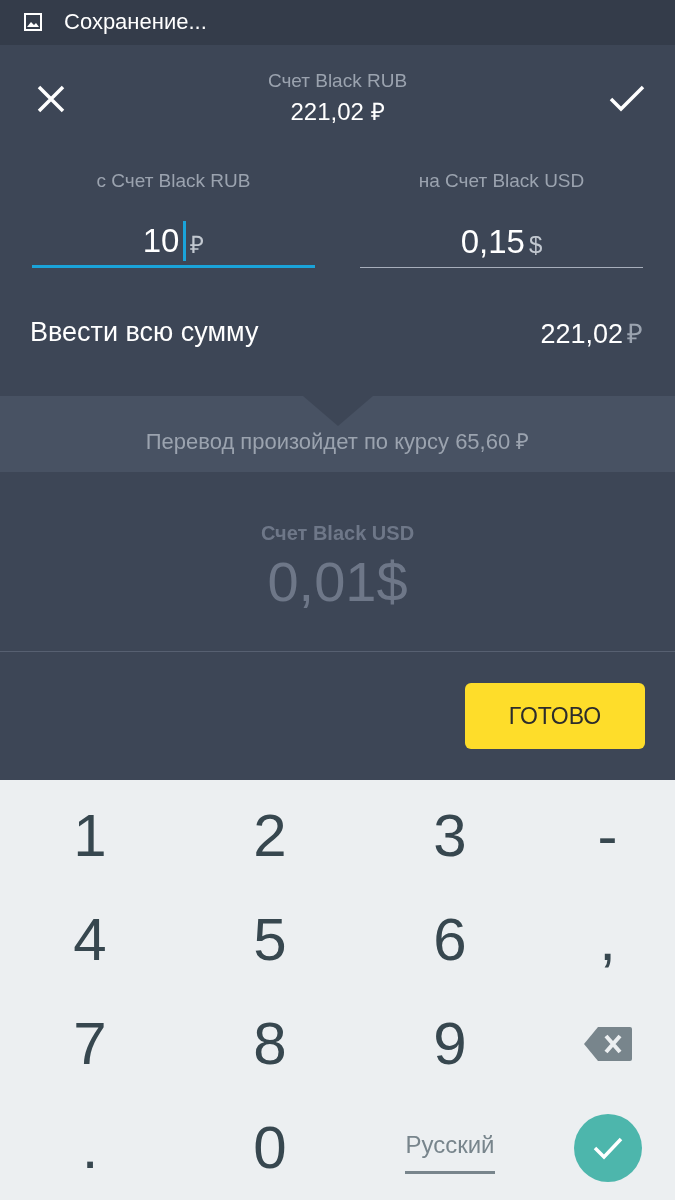 Image resolution: width=675 pixels, height=1200 pixels. What do you see at coordinates (270, 1044) in the screenshot?
I see `keyboard-key: 8` at bounding box center [270, 1044].